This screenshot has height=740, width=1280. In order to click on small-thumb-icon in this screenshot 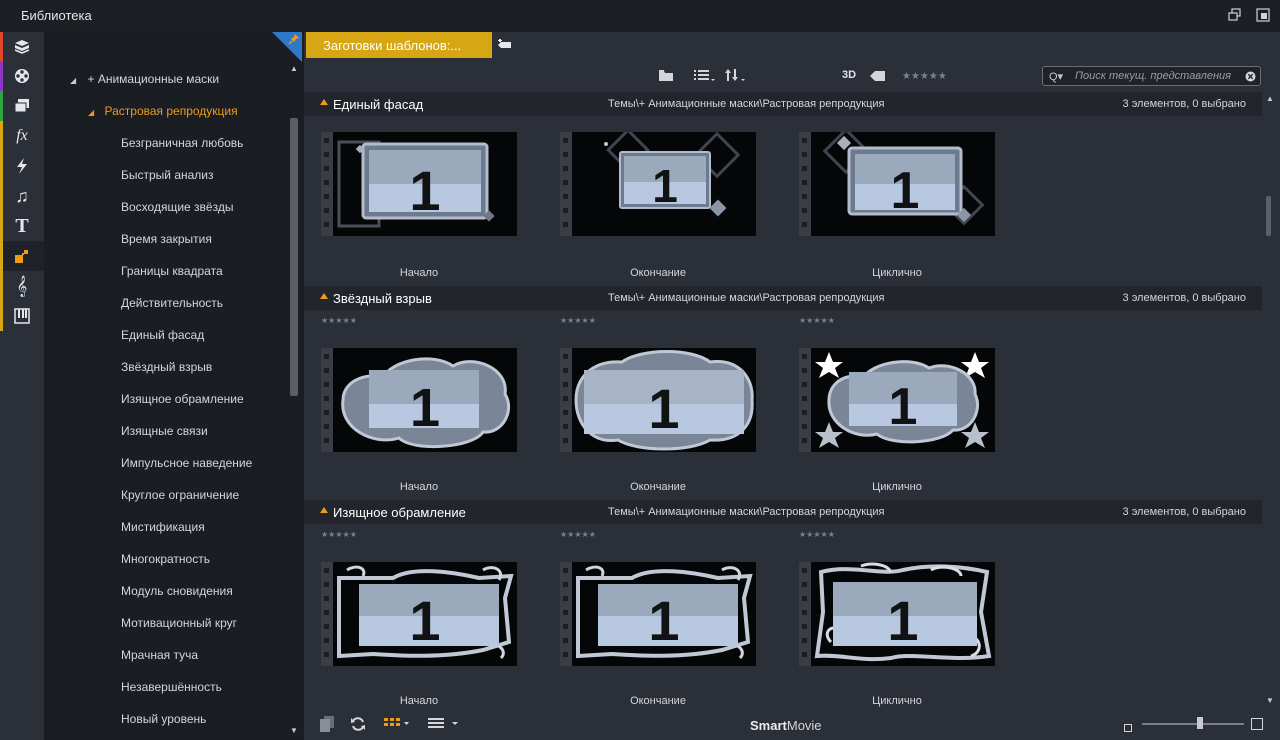, I will do `click(1128, 728)`.